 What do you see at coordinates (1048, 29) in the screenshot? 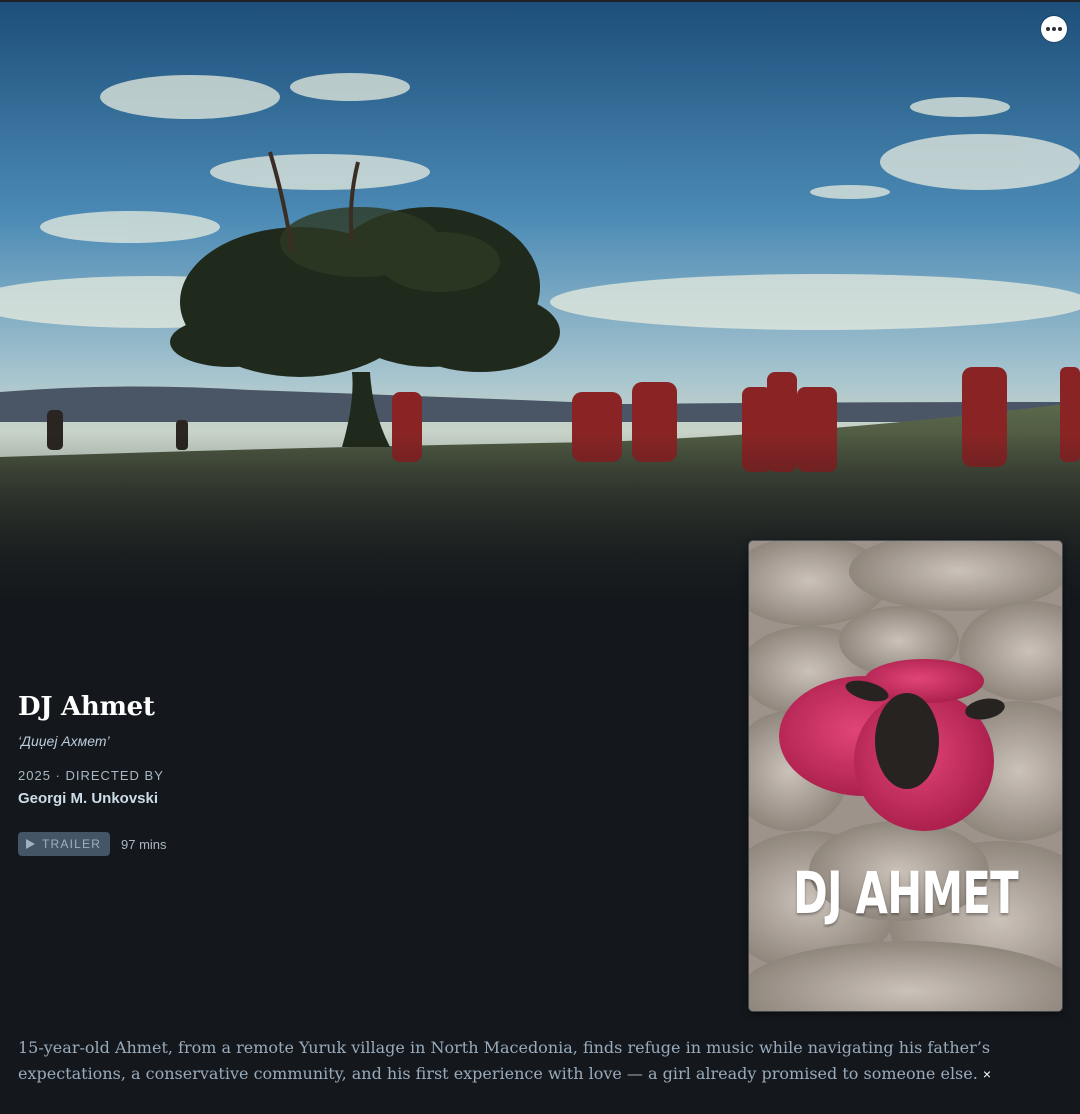
I see `ellipsis-icon` at bounding box center [1048, 29].